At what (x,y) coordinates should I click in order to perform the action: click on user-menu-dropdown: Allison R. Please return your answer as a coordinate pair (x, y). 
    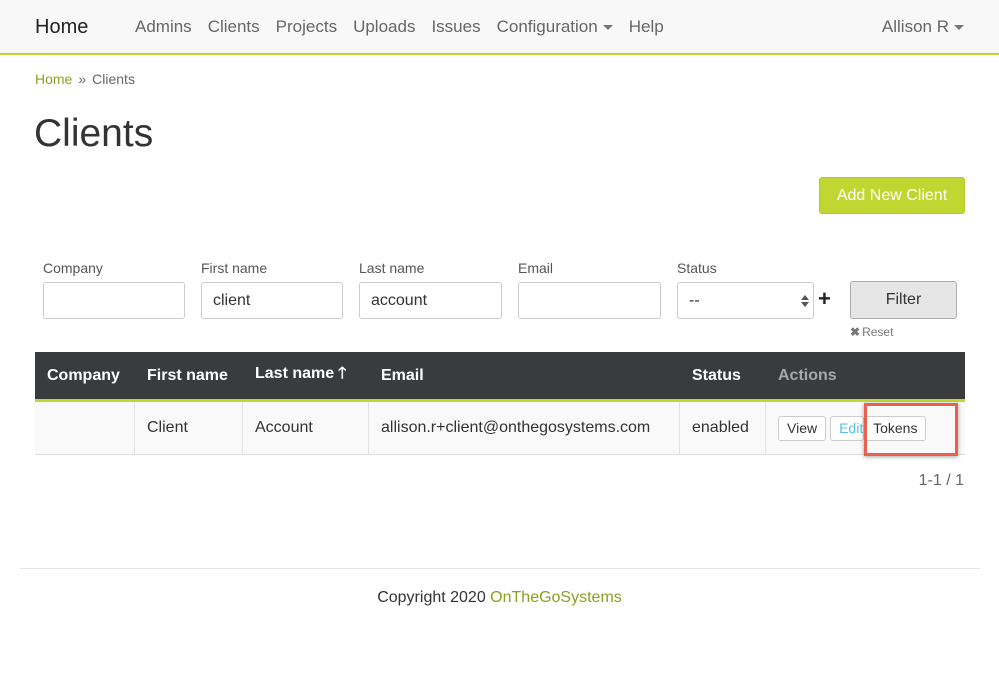
    Looking at the image, I should click on (923, 26).